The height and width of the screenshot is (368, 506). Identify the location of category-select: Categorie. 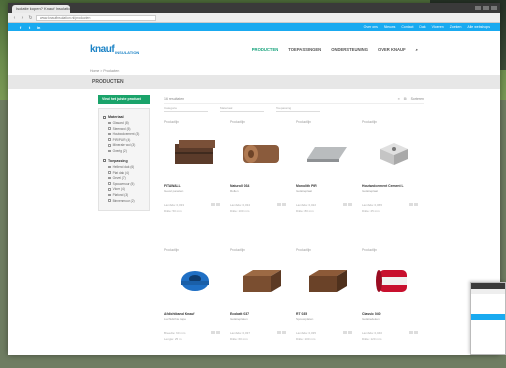
(186, 109).